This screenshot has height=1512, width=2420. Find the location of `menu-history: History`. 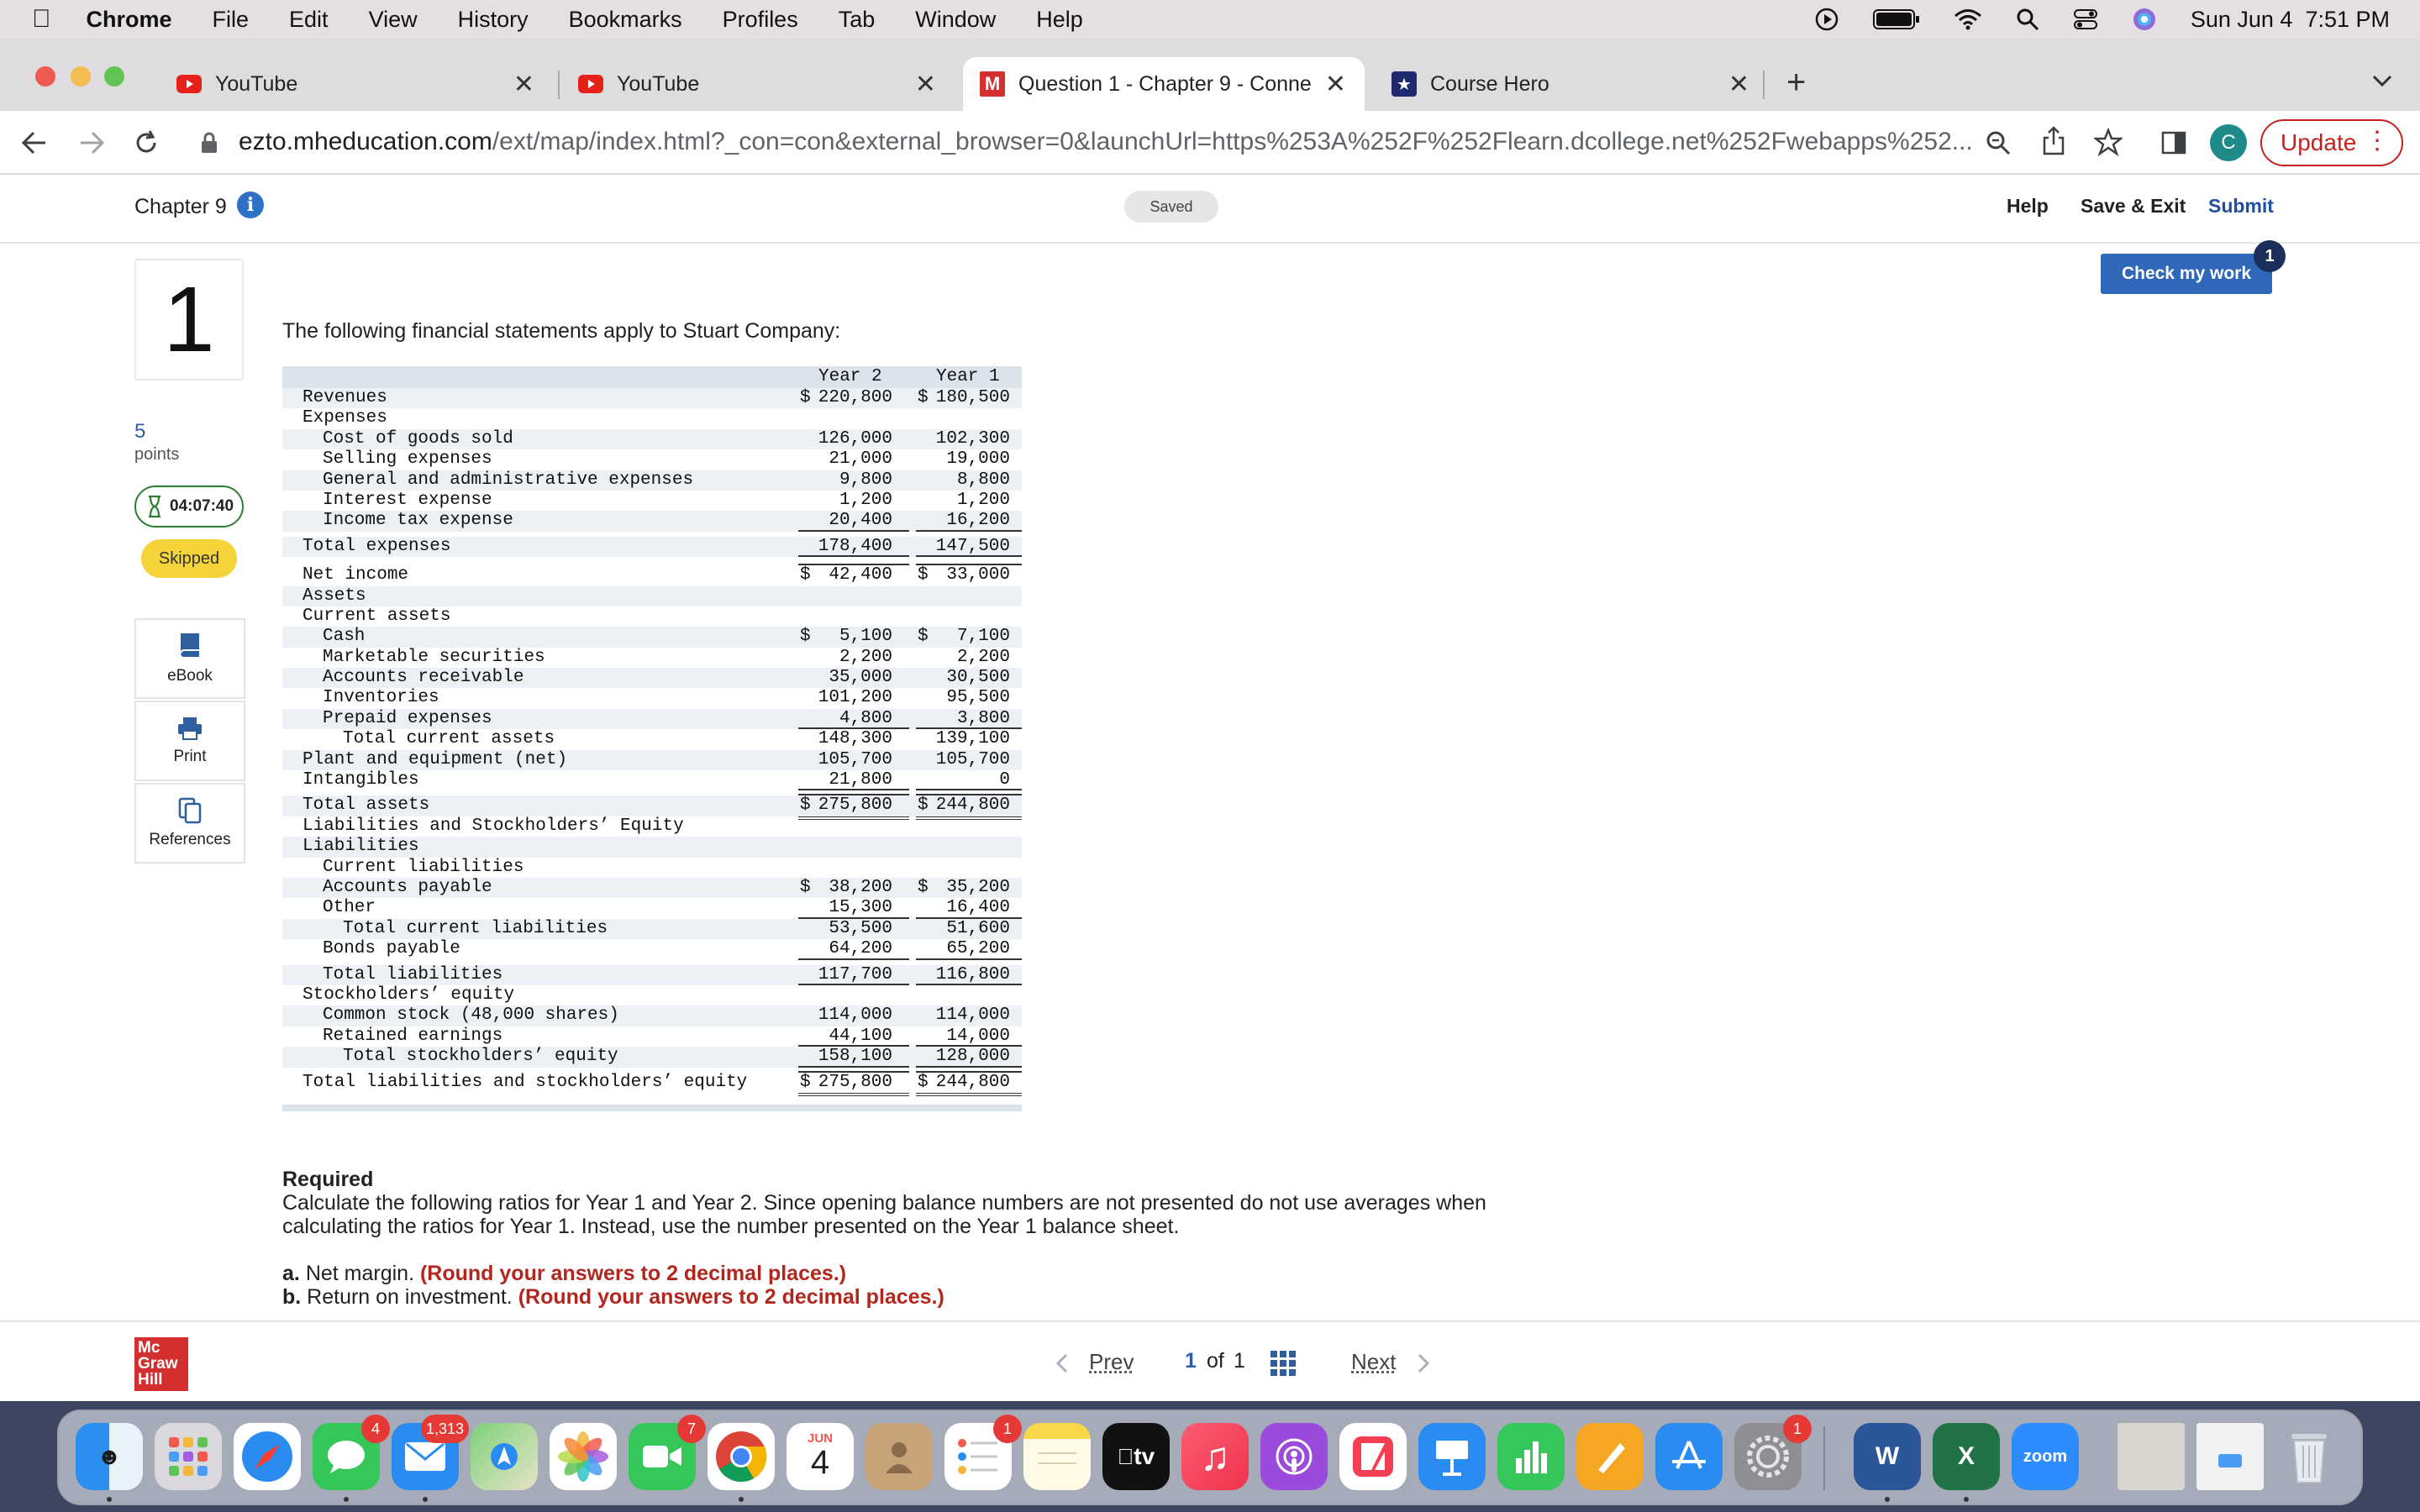

menu-history: History is located at coordinates (494, 20).